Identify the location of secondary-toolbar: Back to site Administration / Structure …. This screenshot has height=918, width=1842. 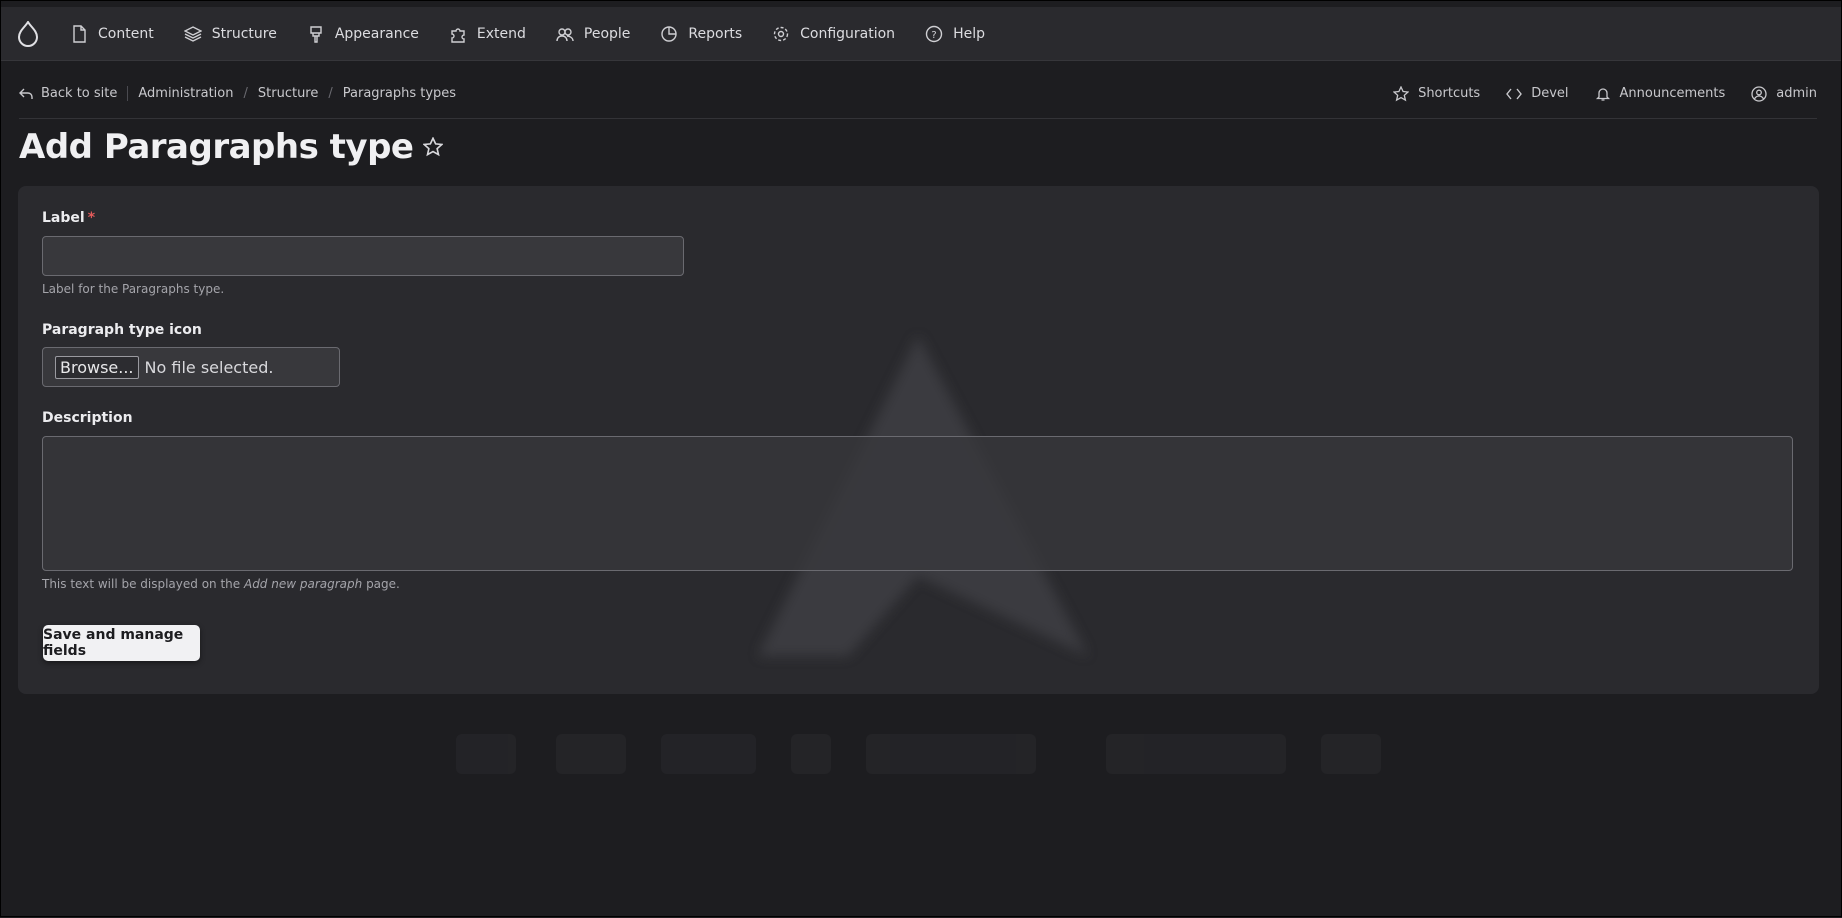
(918, 94).